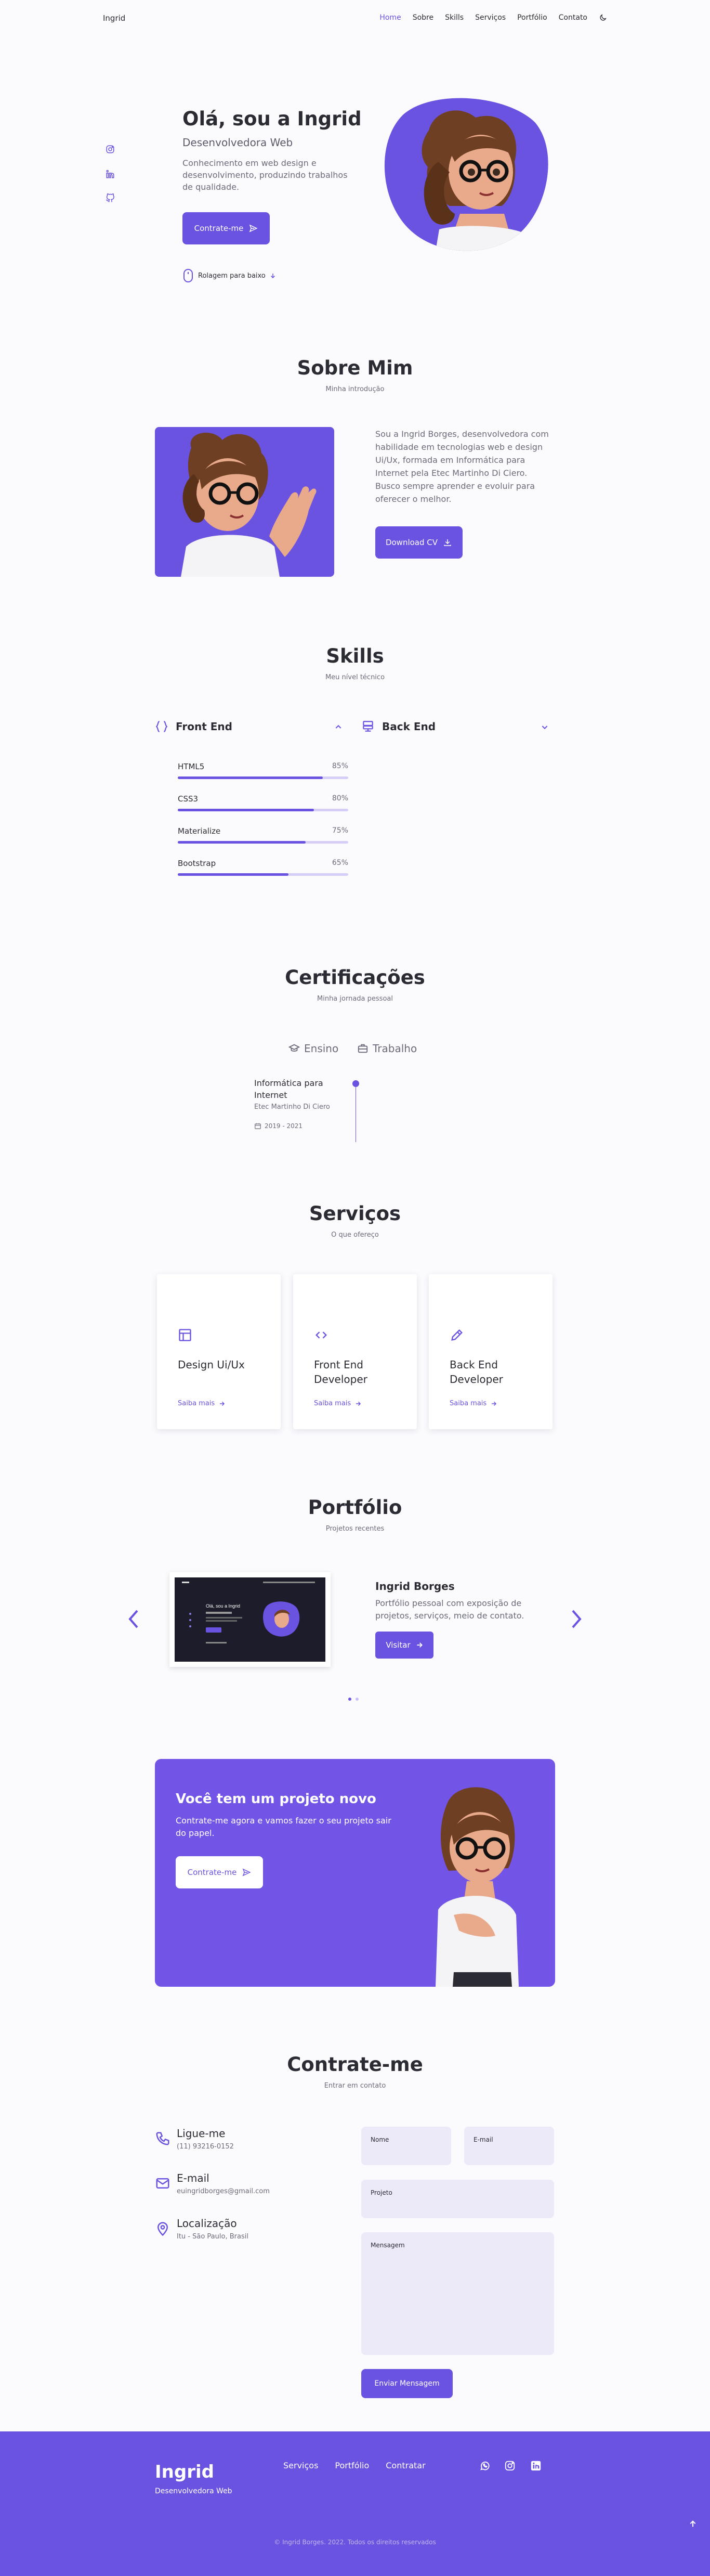 The height and width of the screenshot is (2576, 710). I want to click on tab-trabalho: Trabalho, so click(387, 1048).